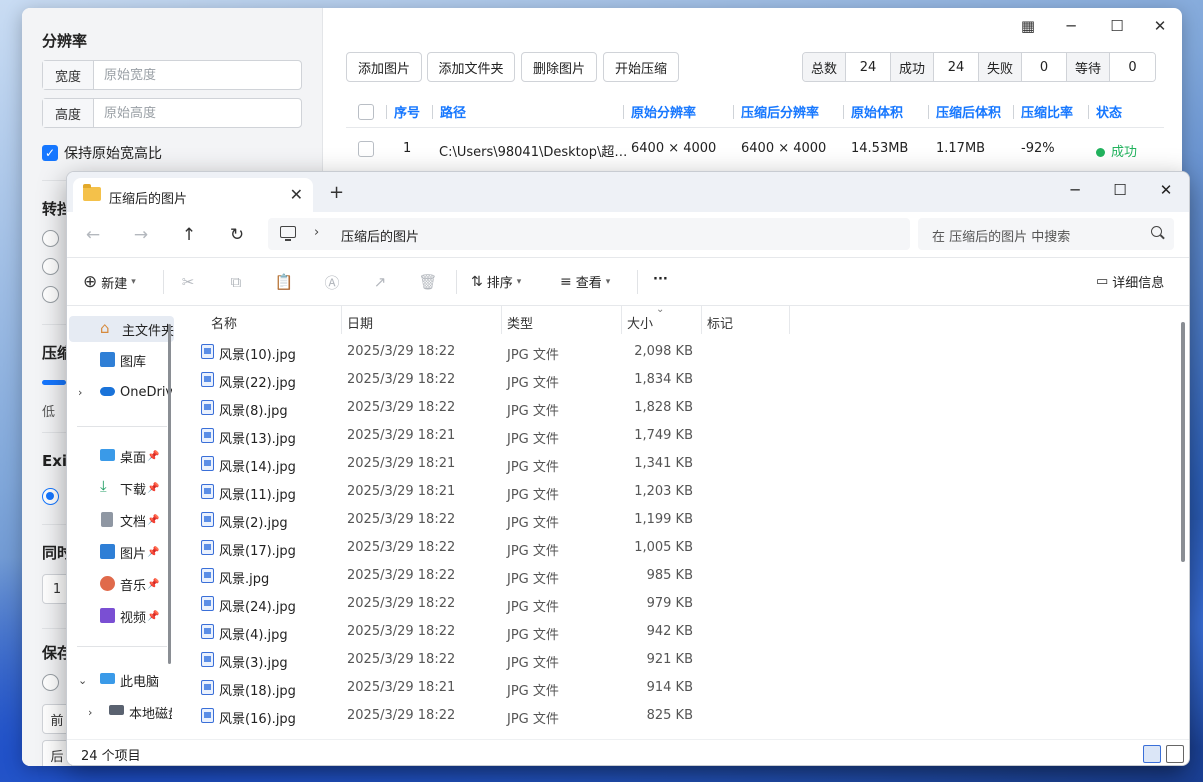 The image size is (1203, 782). Describe the element at coordinates (1175, 754) in the screenshot. I see `tiles-view-icon` at that location.